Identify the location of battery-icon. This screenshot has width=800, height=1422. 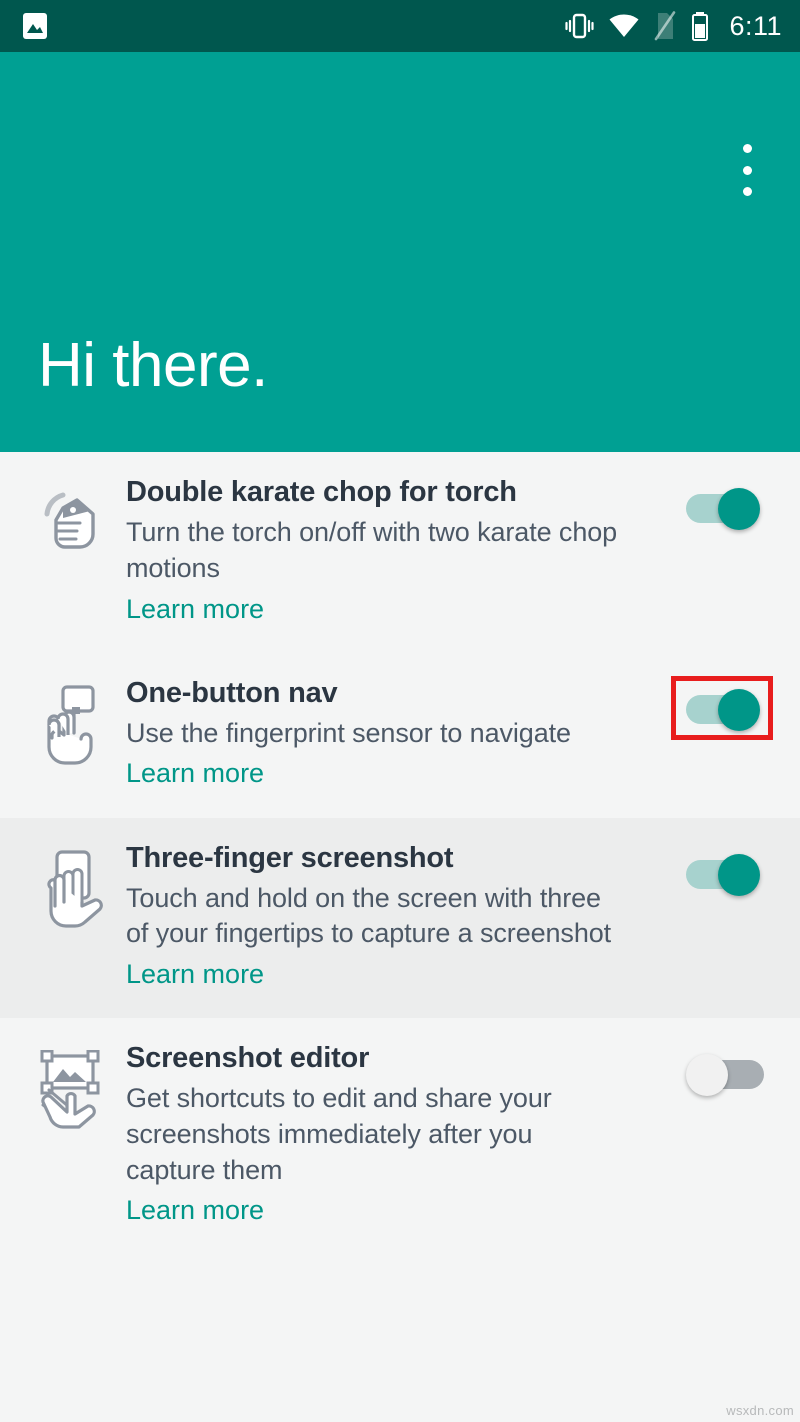
(700, 26).